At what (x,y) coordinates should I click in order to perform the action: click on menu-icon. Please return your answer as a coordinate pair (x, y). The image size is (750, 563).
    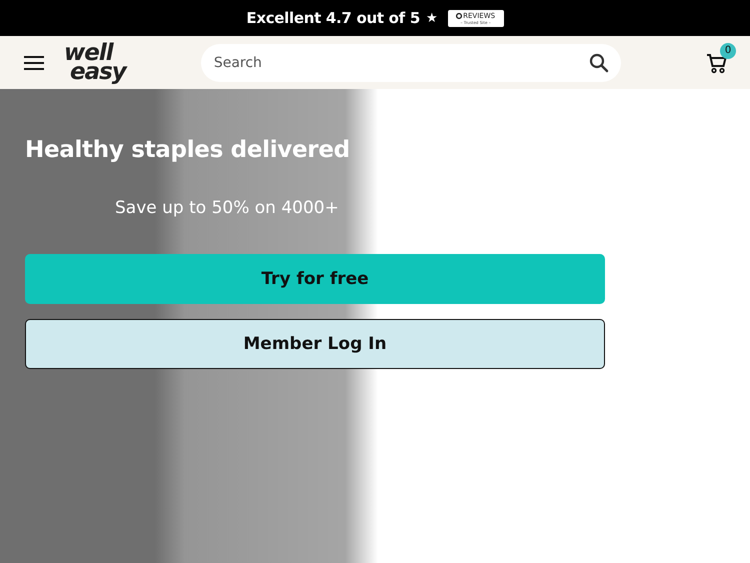
    Looking at the image, I should click on (34, 62).